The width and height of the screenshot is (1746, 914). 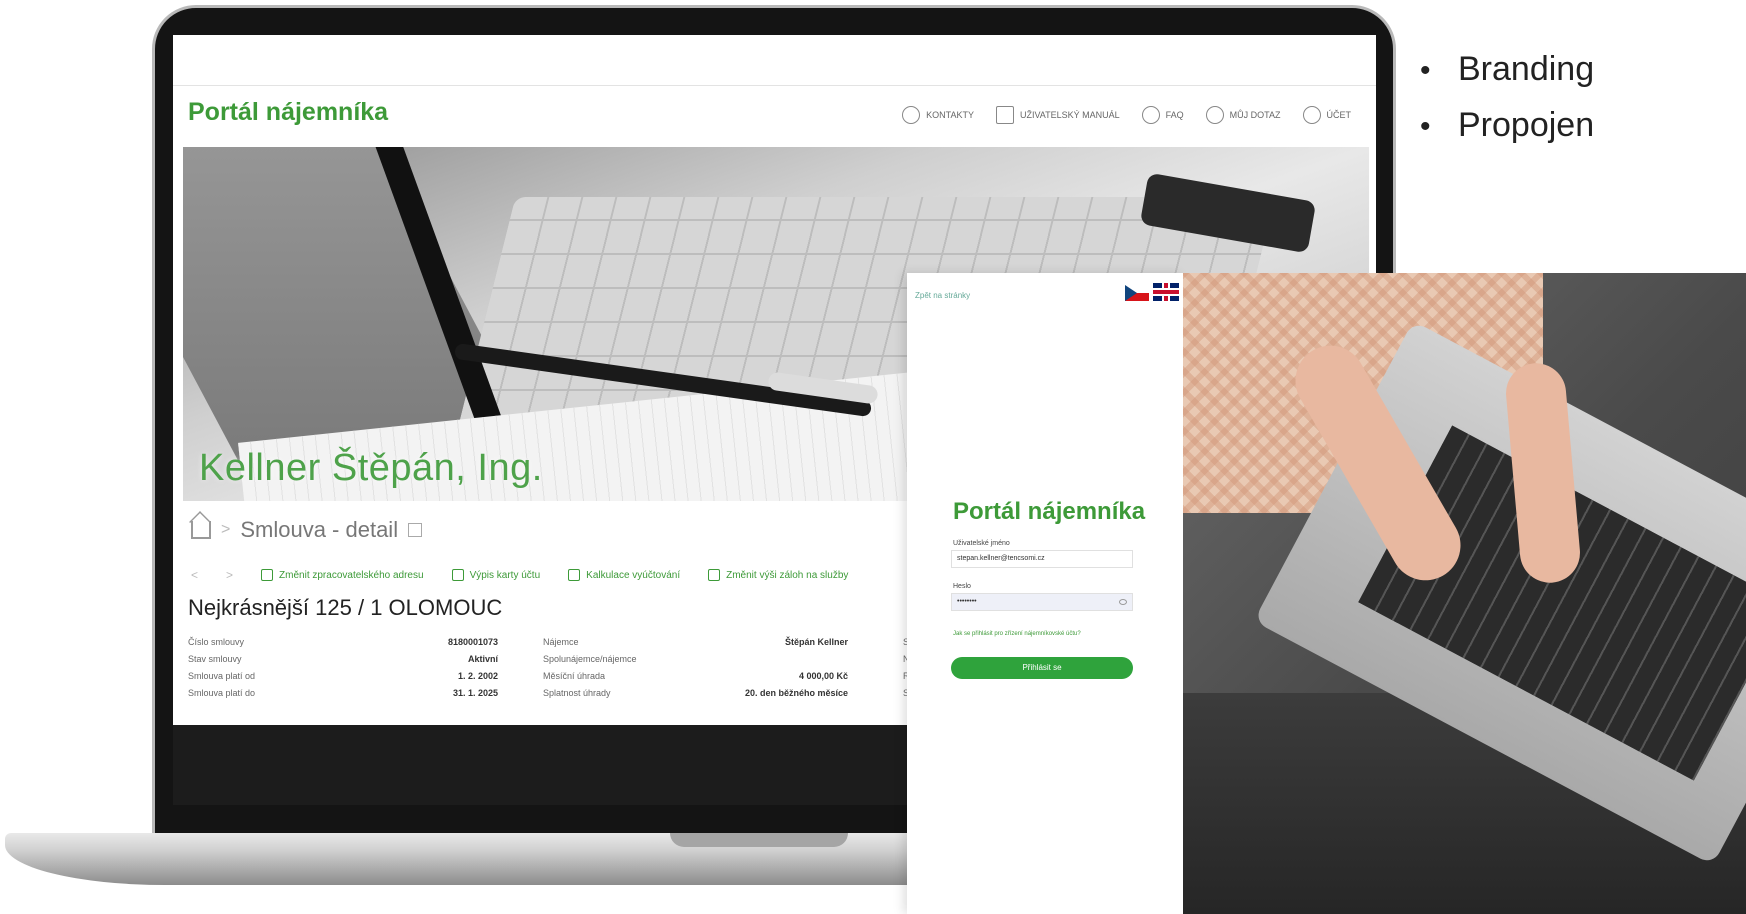 I want to click on detail-label: Stav smlouvy, so click(x=215, y=658).